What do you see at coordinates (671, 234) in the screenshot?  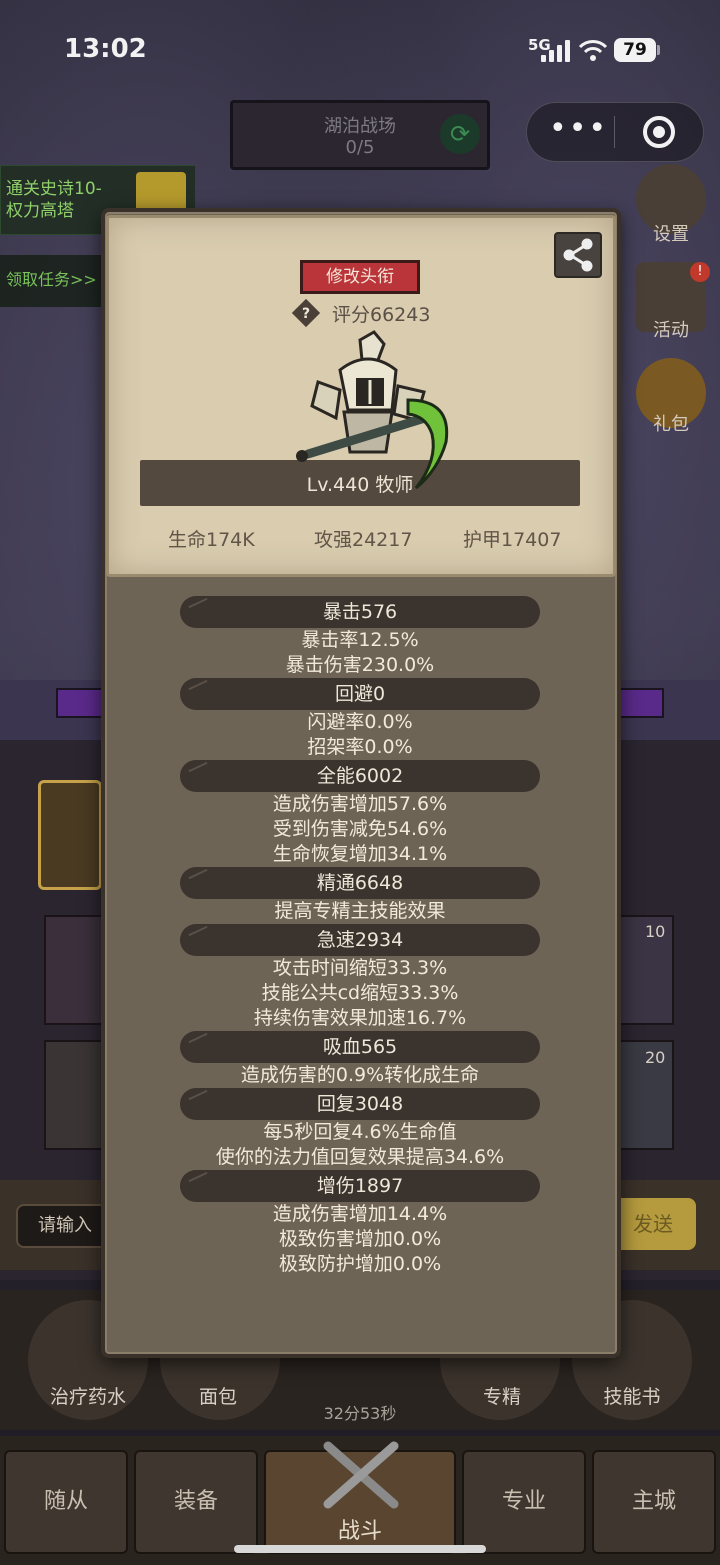 I see `settings-label: 设置` at bounding box center [671, 234].